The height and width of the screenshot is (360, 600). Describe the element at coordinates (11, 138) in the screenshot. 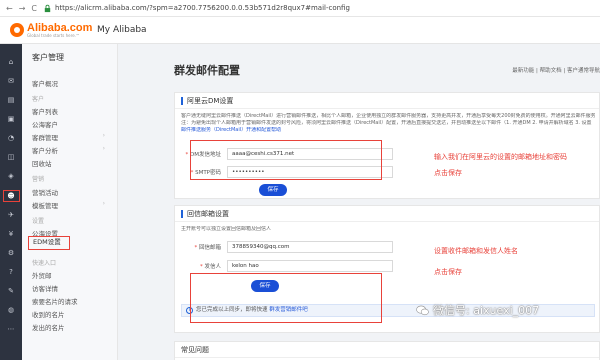

I see `data-icon: ◔` at that location.